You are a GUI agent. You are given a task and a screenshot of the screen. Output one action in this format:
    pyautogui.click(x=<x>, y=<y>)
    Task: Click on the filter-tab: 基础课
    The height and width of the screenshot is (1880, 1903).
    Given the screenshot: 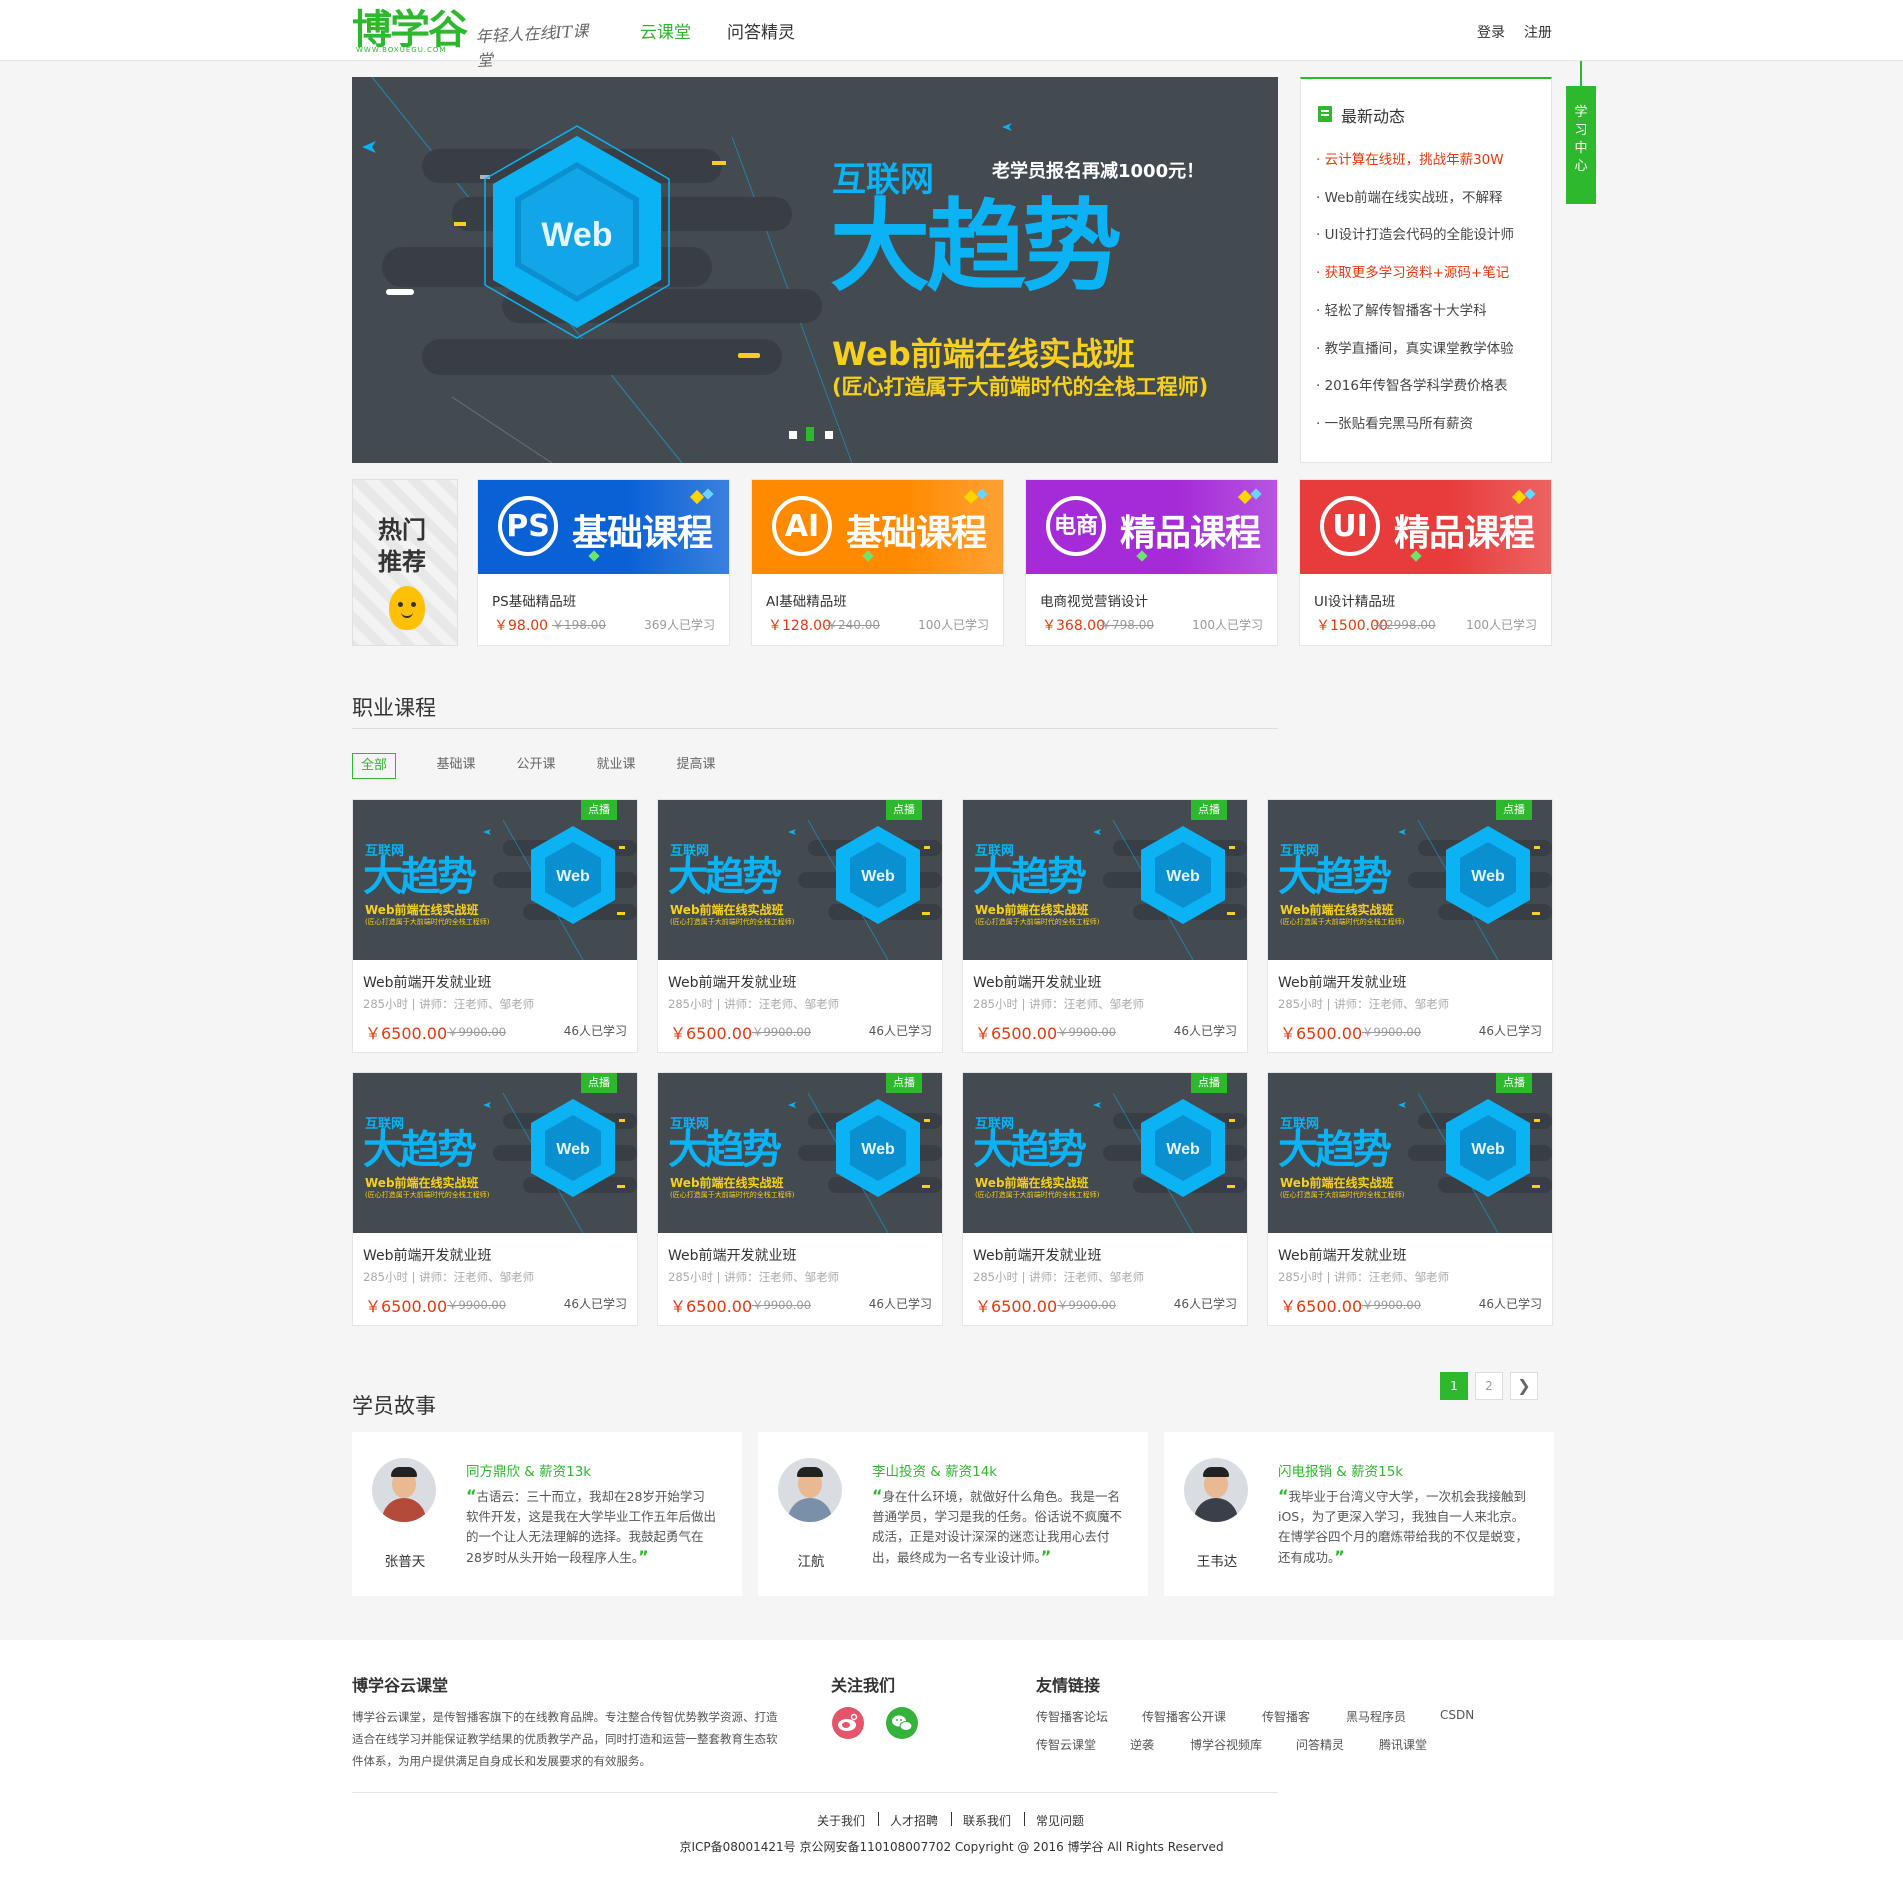 What is the action you would take?
    pyautogui.click(x=456, y=766)
    